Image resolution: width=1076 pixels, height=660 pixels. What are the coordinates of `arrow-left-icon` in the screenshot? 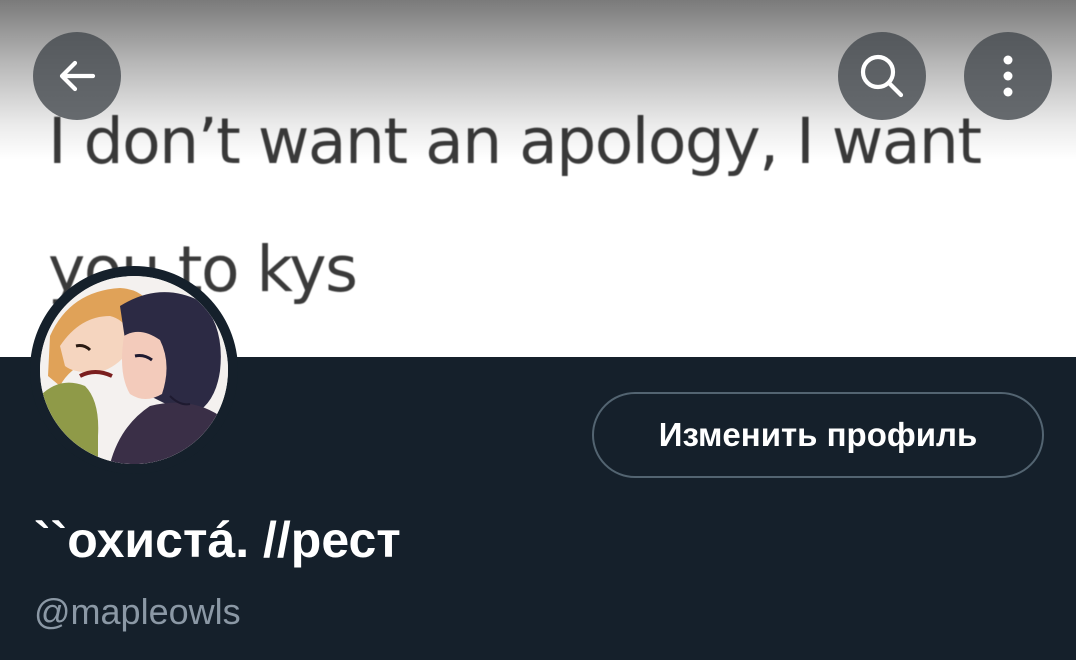 It's located at (77, 76).